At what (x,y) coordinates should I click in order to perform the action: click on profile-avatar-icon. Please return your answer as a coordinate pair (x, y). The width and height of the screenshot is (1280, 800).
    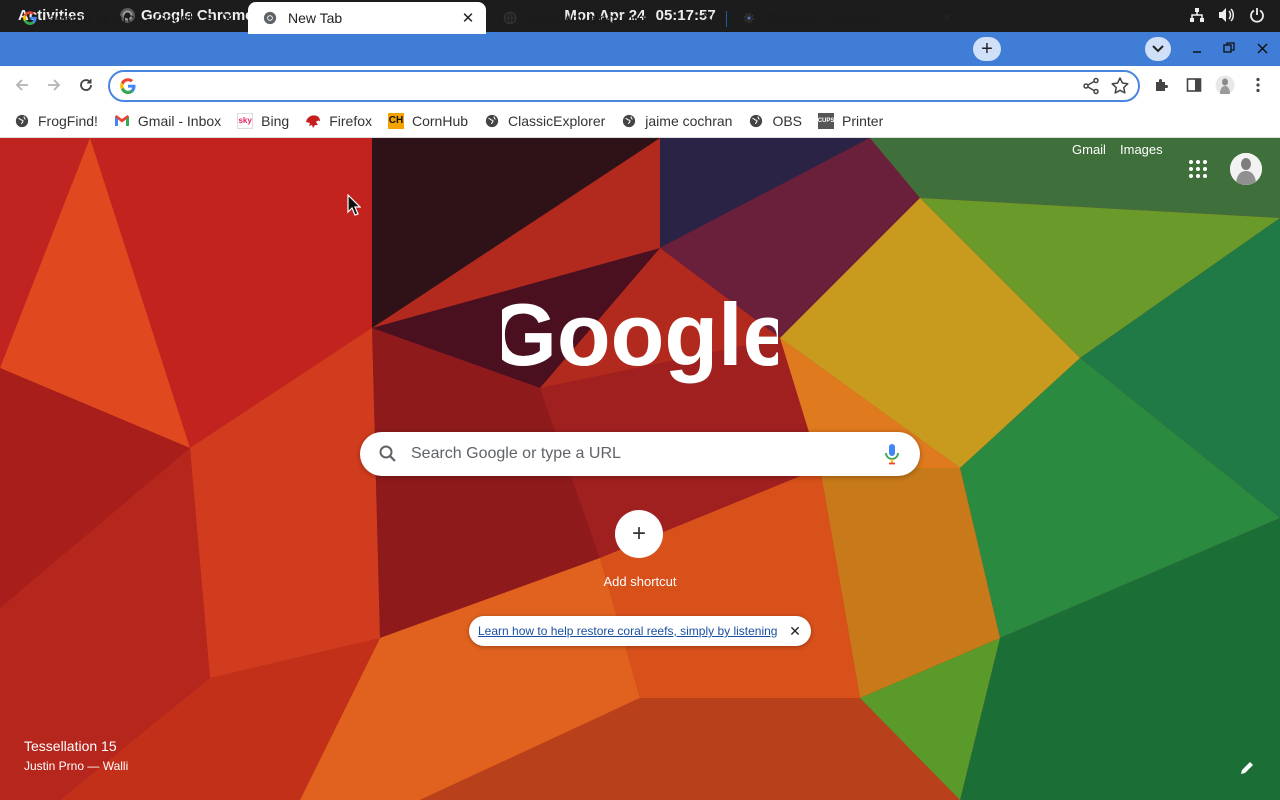
    Looking at the image, I should click on (1225, 85).